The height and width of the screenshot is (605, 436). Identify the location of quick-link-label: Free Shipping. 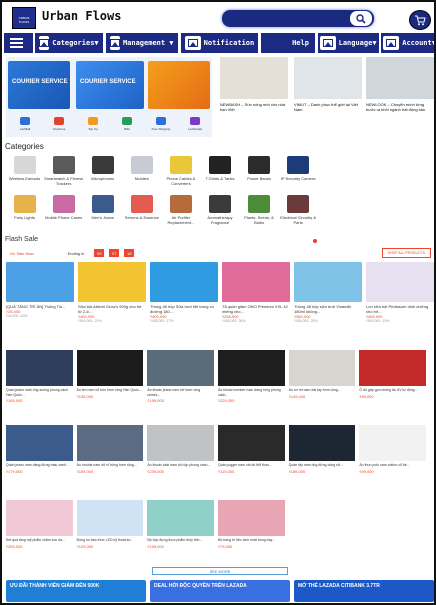
(161, 129).